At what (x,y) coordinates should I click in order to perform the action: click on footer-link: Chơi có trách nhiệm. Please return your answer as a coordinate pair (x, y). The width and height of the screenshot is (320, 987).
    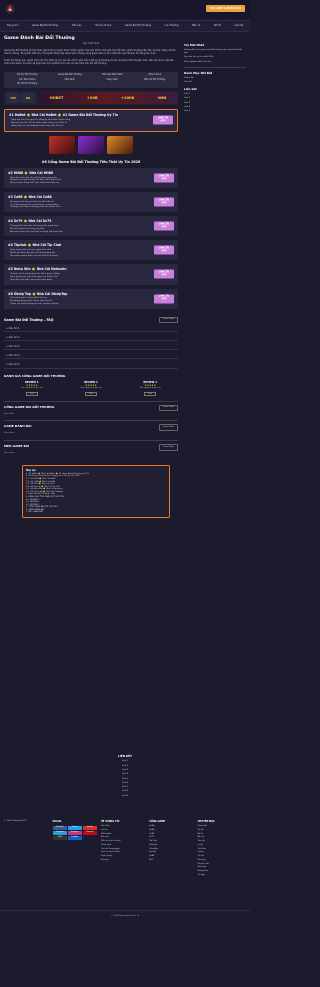
    Looking at the image, I should click on (125, 852).